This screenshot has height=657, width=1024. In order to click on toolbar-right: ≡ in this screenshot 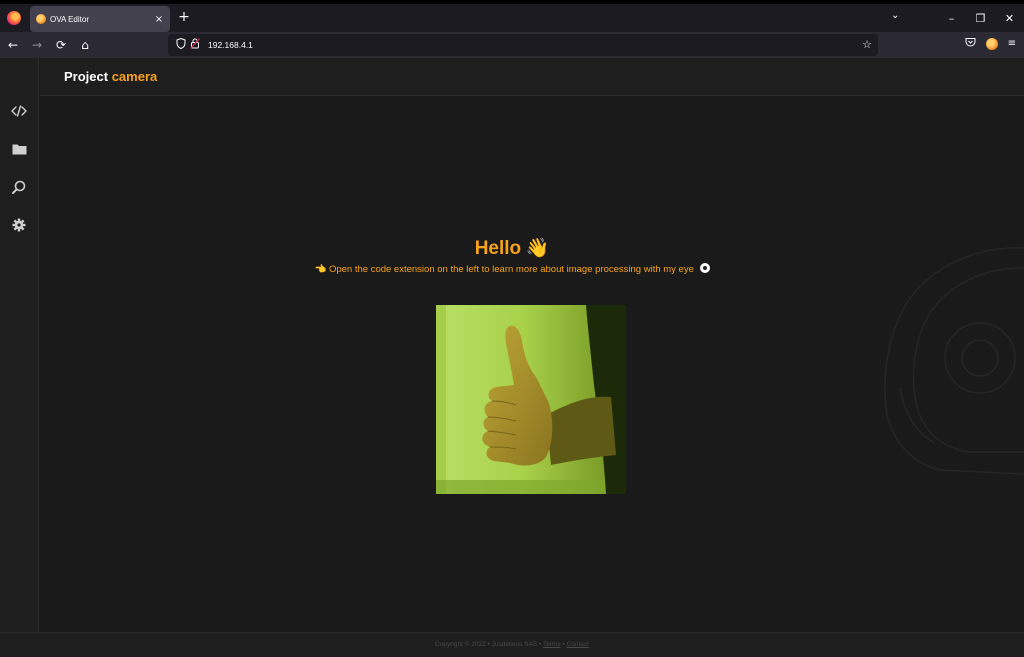, I will do `click(990, 43)`.